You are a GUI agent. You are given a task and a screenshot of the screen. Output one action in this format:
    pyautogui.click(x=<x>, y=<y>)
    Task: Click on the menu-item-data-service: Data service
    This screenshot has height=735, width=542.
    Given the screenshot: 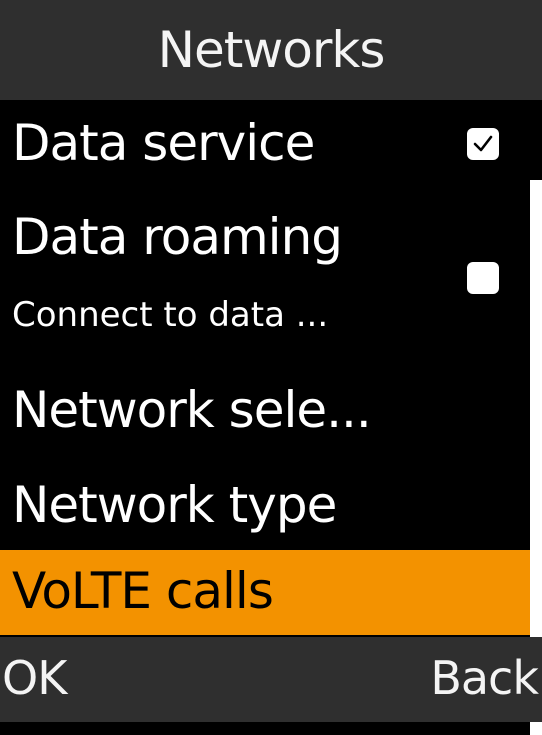 What is the action you would take?
    pyautogui.click(x=265, y=142)
    